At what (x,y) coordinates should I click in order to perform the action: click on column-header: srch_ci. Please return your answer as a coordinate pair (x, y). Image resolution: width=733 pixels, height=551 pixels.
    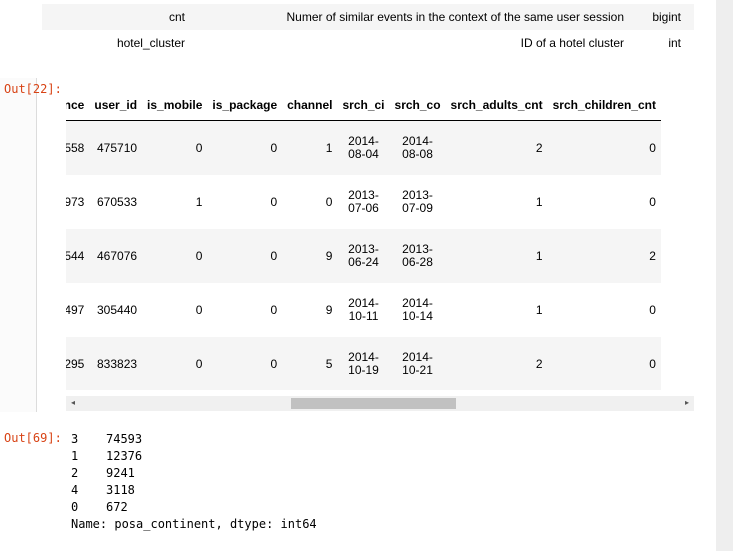
    Looking at the image, I should click on (363, 105).